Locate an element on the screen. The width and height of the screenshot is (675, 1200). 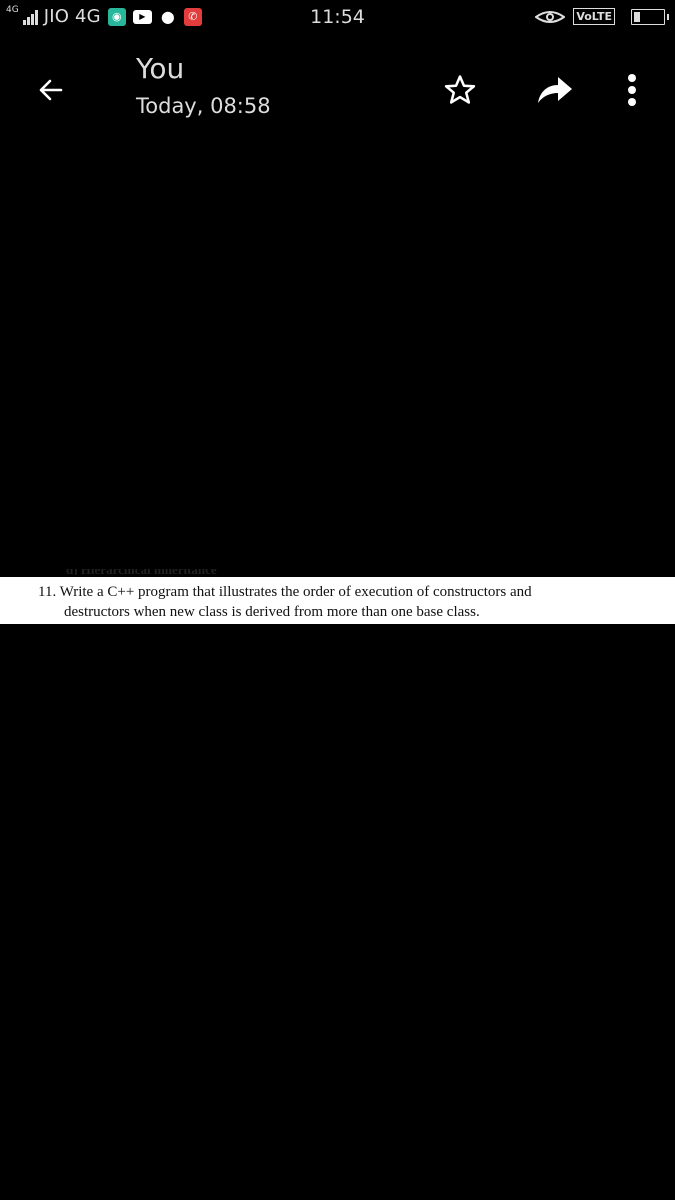
more-options-button is located at coordinates (632, 90).